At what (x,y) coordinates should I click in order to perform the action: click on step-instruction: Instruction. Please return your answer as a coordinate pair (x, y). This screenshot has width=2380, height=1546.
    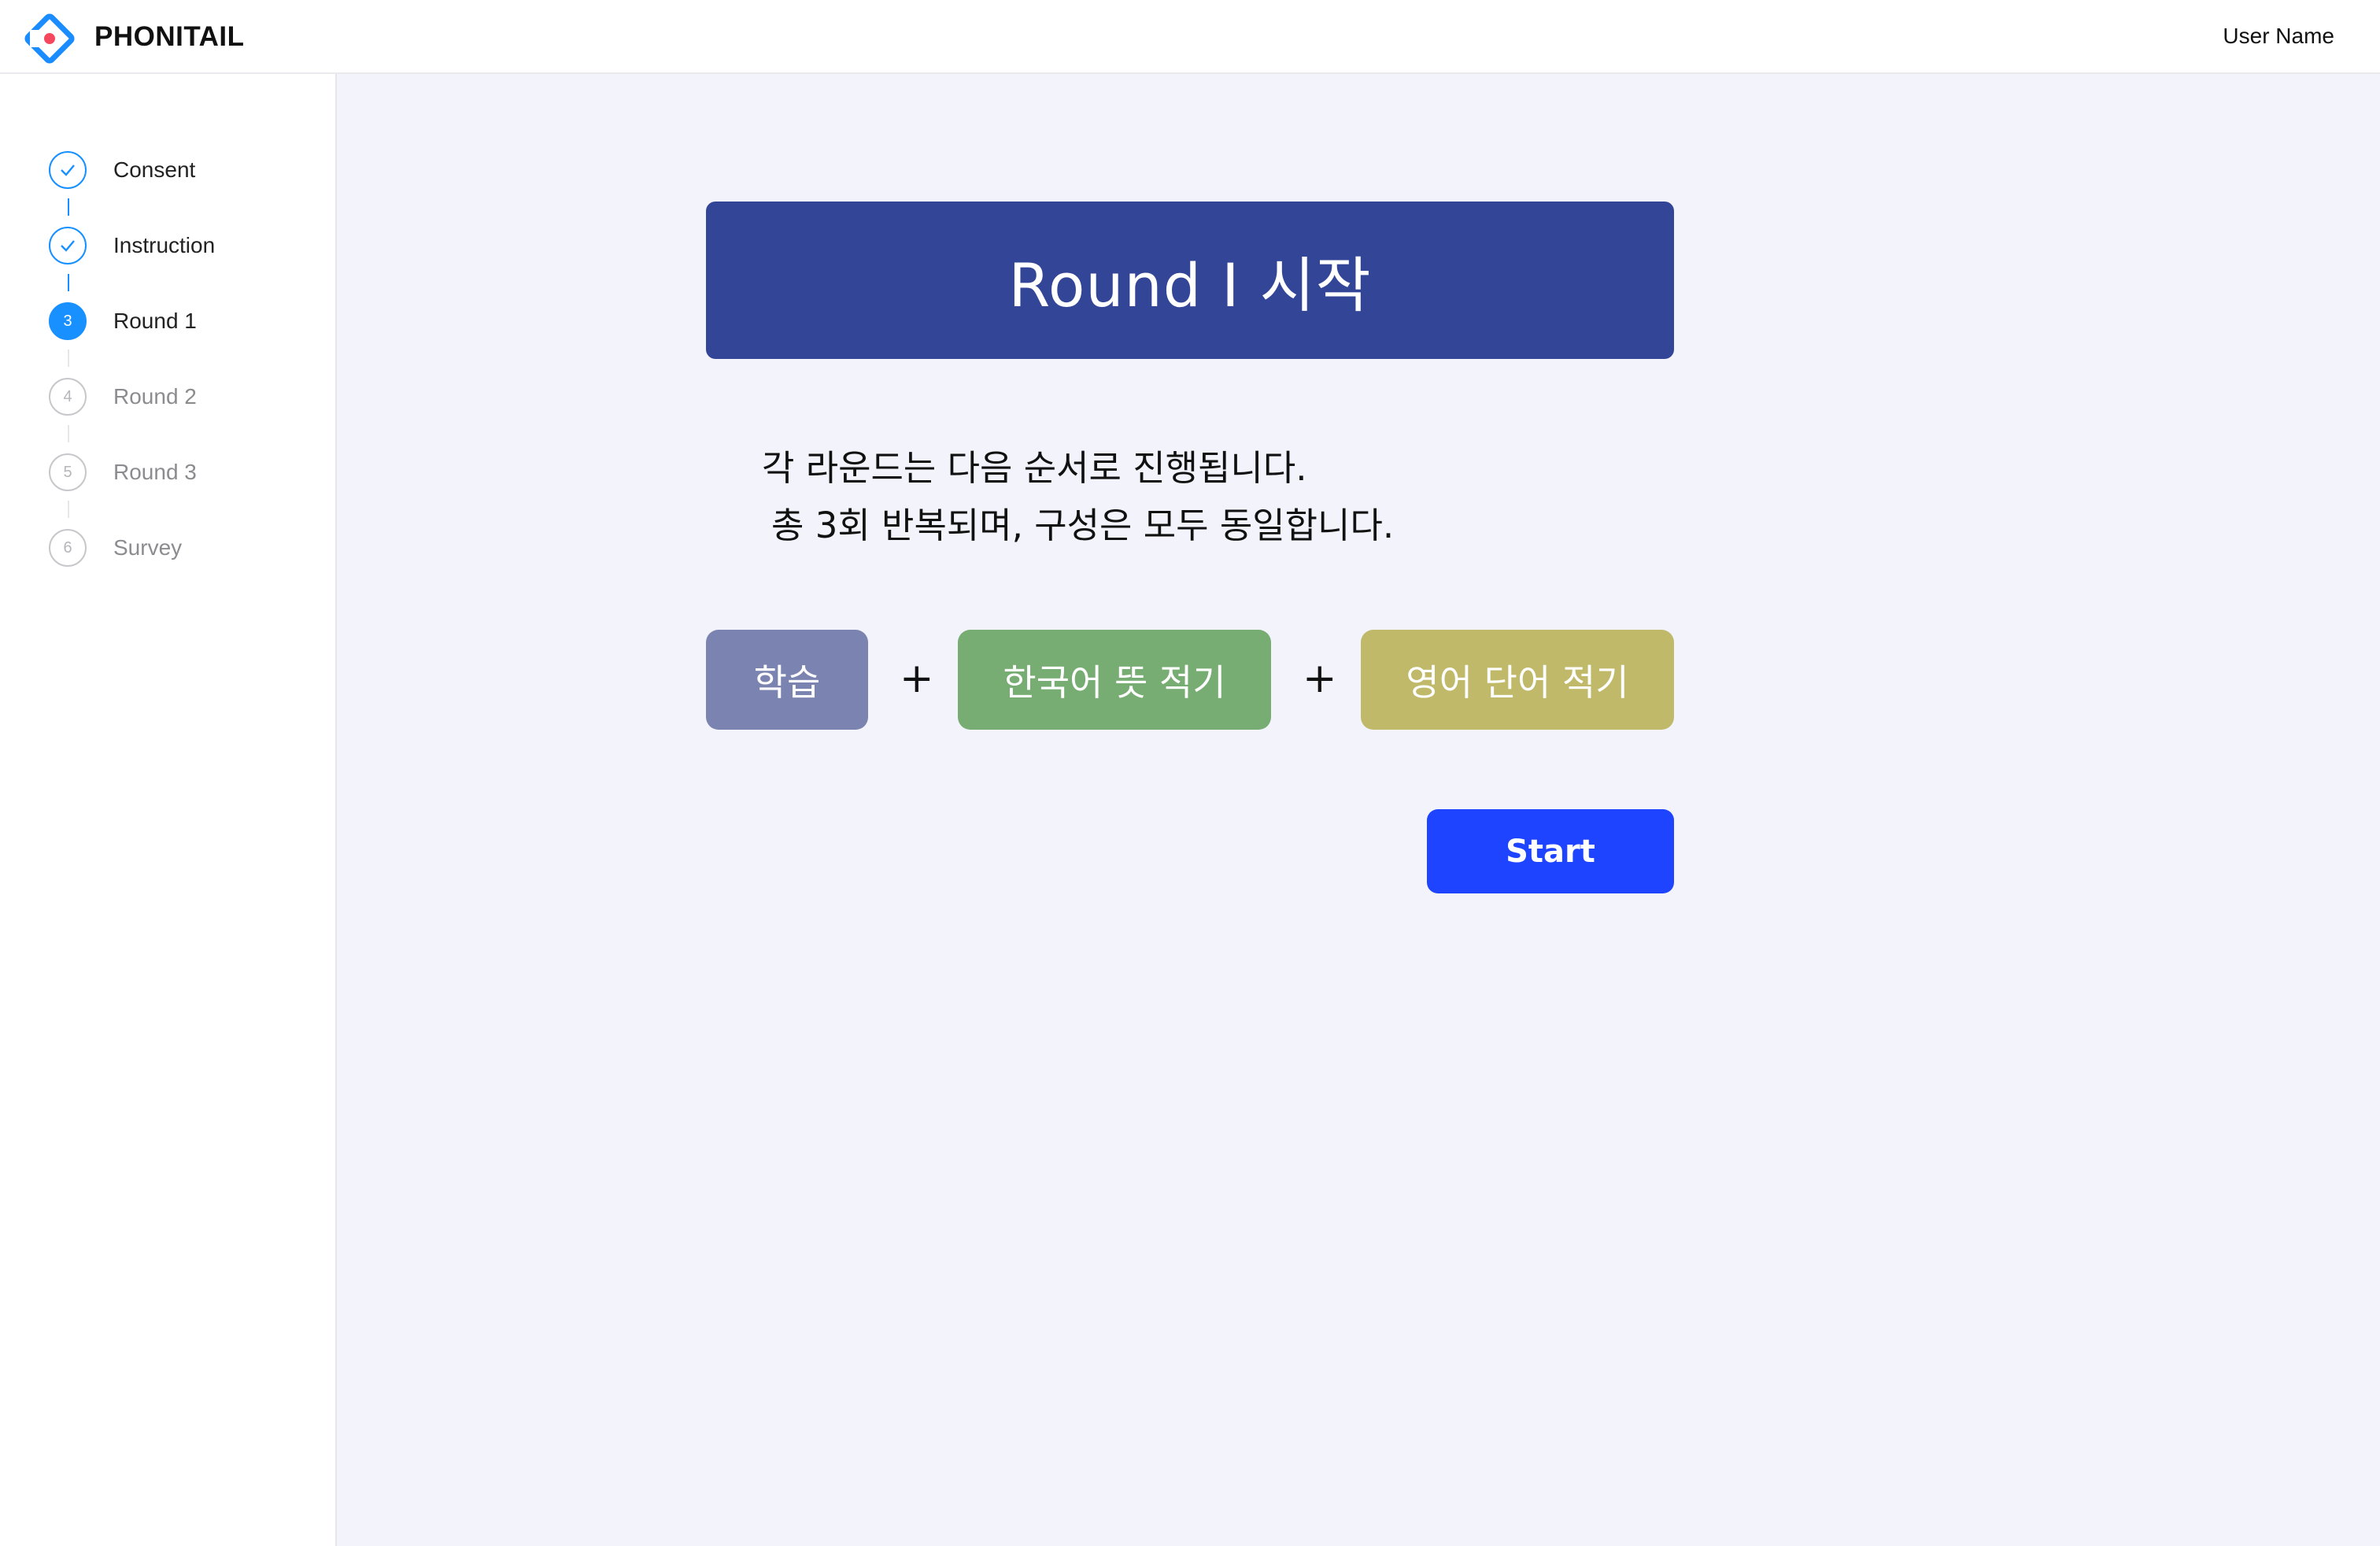
    Looking at the image, I should click on (182, 246).